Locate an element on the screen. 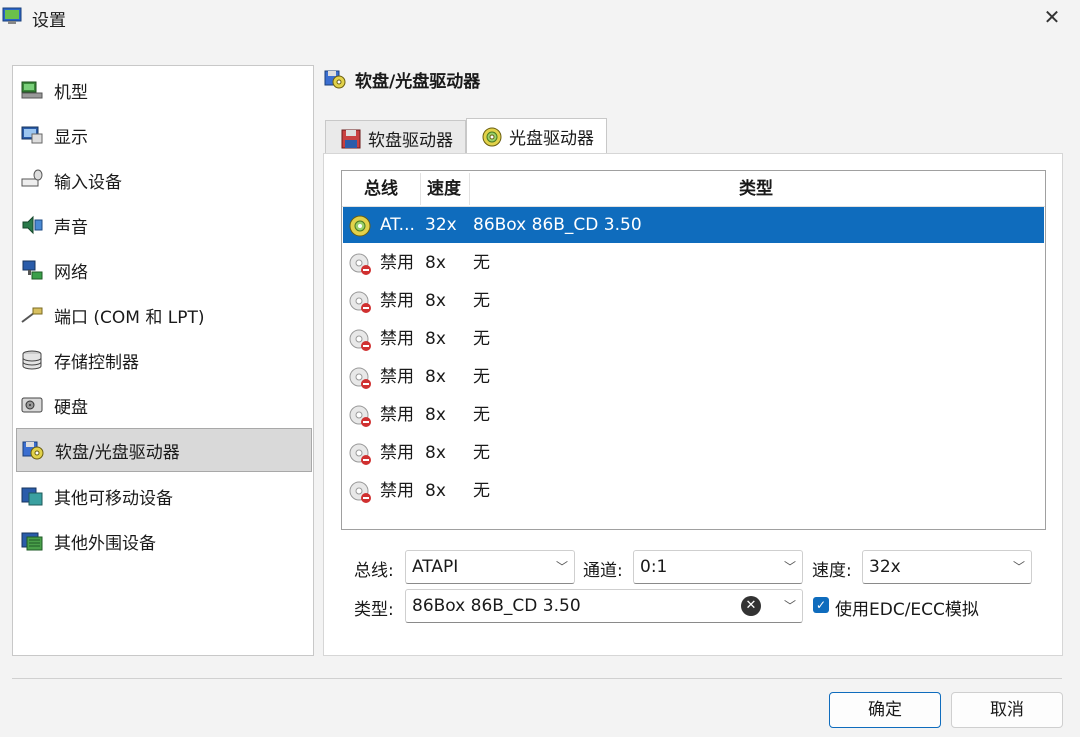 This screenshot has height=737, width=1080. sidebar-item-label: 其他外围设备 is located at coordinates (105, 543).